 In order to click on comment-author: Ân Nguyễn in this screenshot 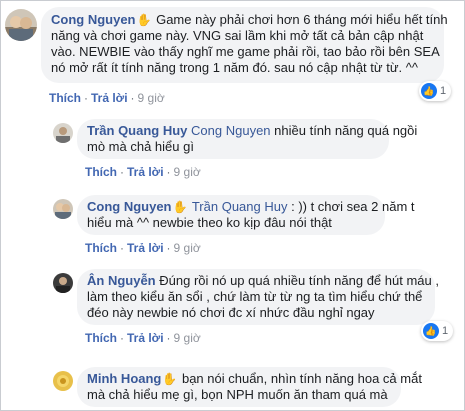, I will do `click(121, 280)`.